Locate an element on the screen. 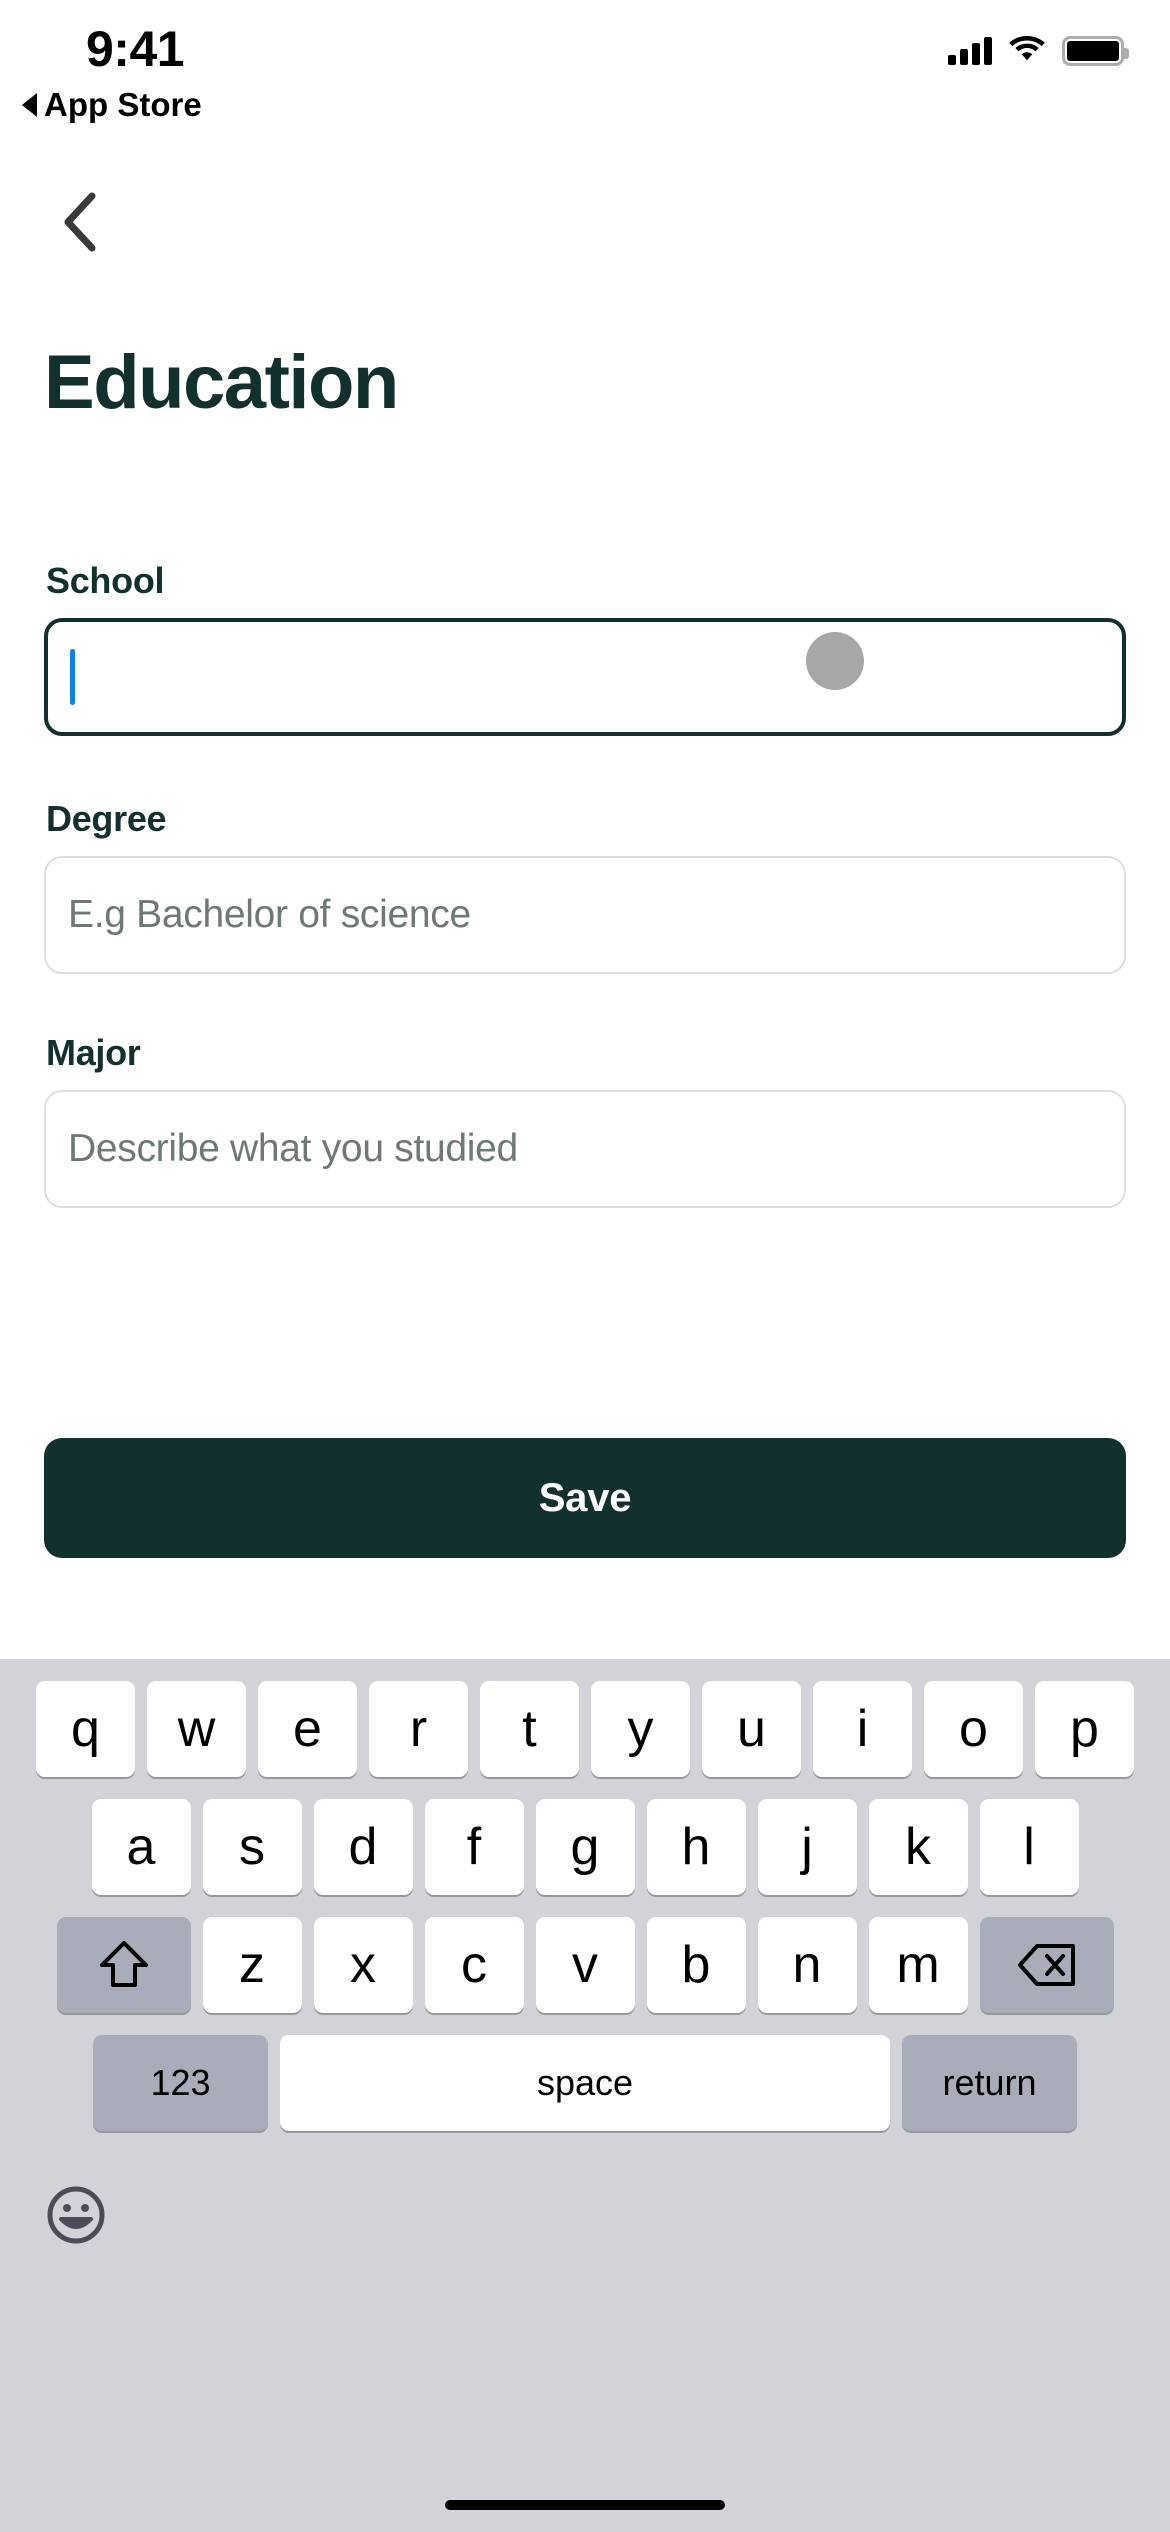 This screenshot has height=2532, width=1170. shift-key is located at coordinates (123, 1965).